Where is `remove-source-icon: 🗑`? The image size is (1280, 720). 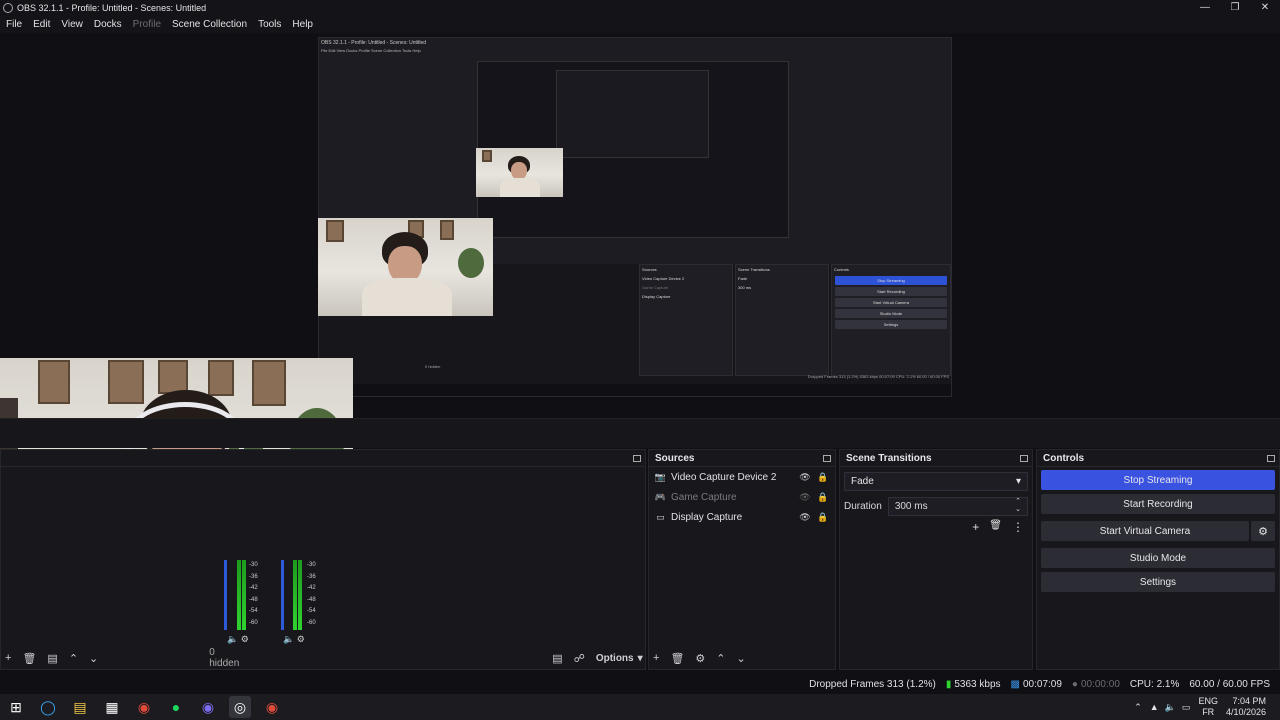 remove-source-icon: 🗑 is located at coordinates (677, 658).